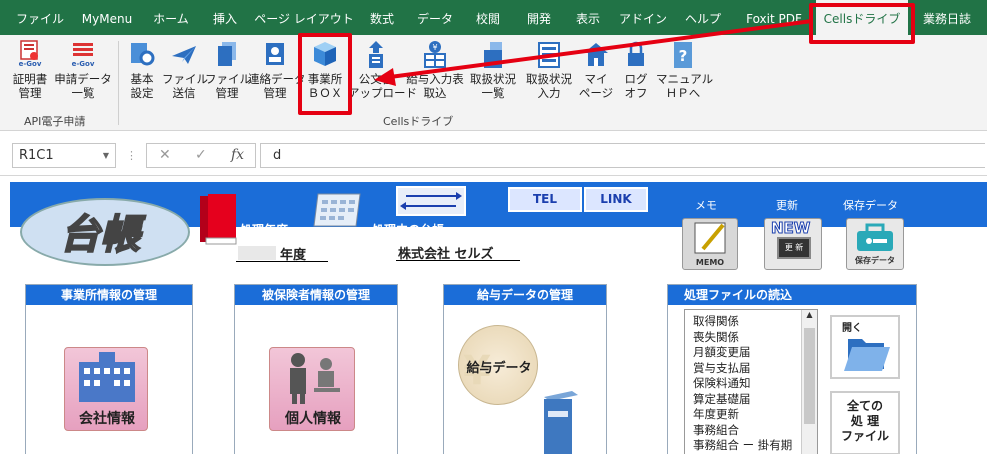 Image resolution: width=987 pixels, height=454 pixels. What do you see at coordinates (864, 436) in the screenshot?
I see `label-line3: ファイル` at bounding box center [864, 436].